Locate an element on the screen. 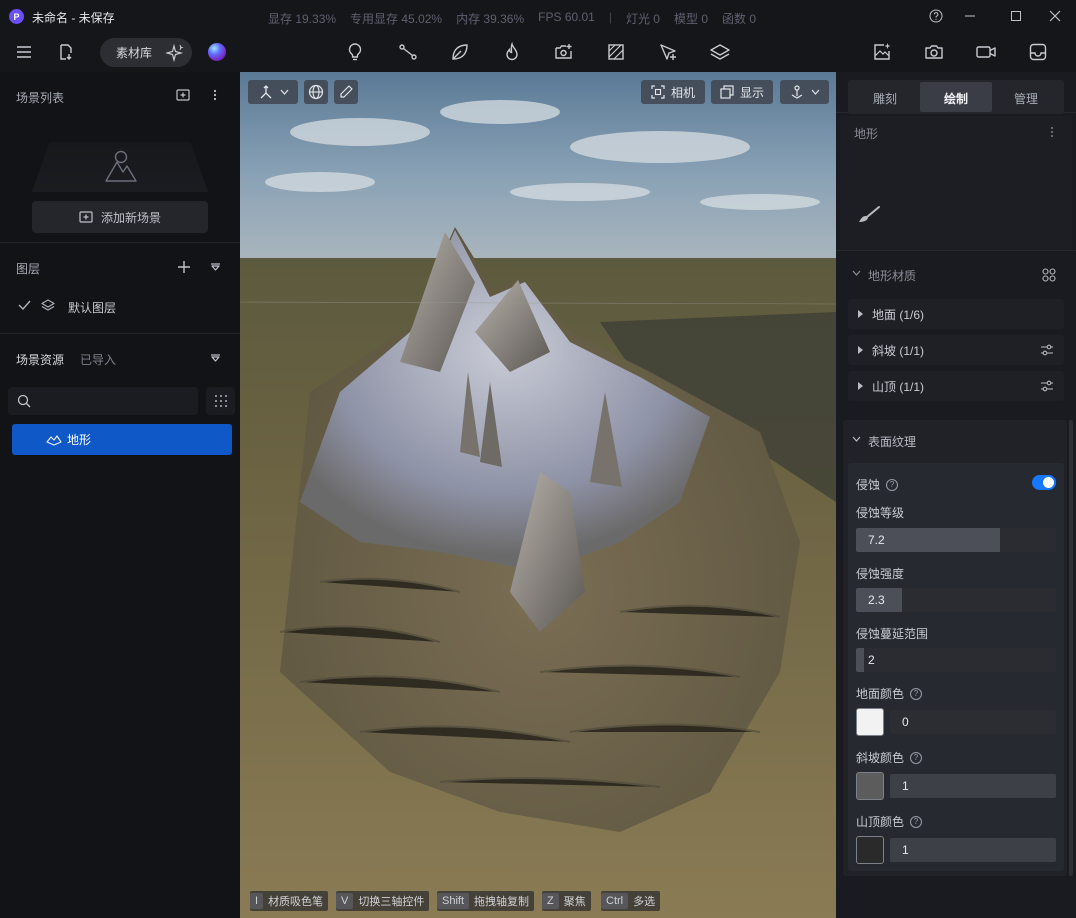 The height and width of the screenshot is (918, 1076). erosion-toggle is located at coordinates (1044, 482).